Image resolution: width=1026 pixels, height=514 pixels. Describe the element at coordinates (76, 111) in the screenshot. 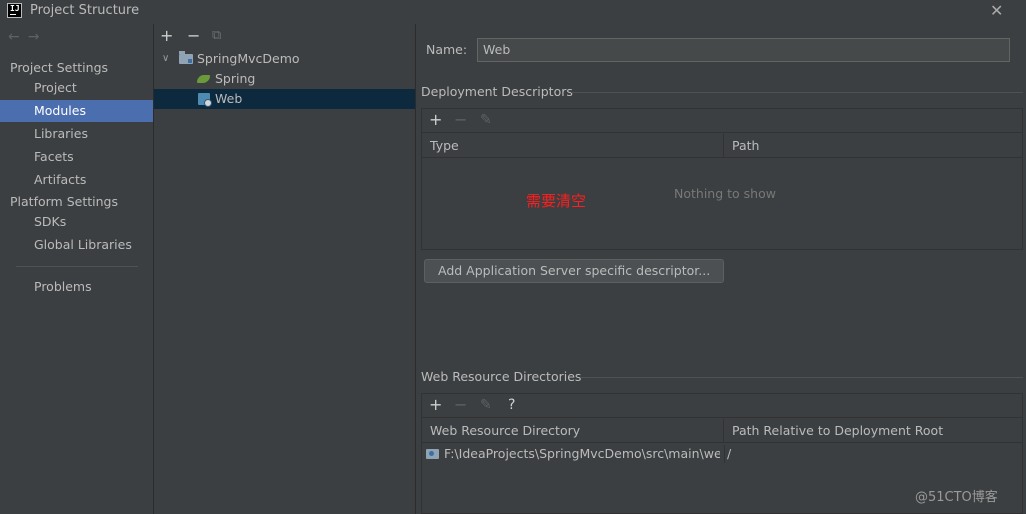

I see `nav-item-modules: Modules` at that location.